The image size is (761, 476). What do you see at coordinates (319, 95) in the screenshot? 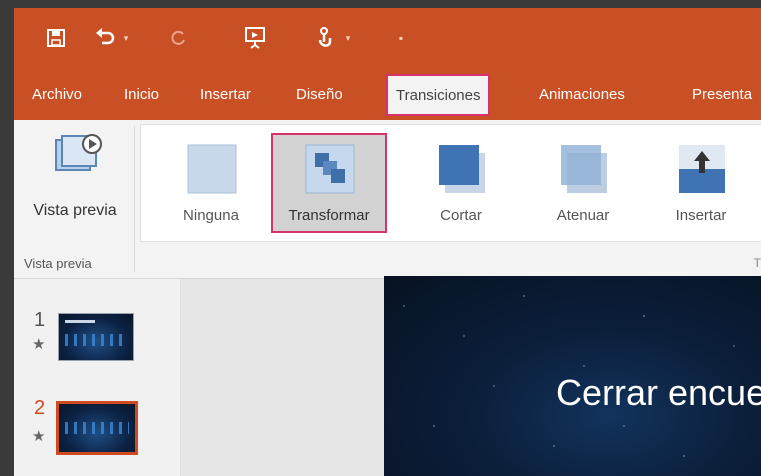
I see `tab-diseno: Diseño` at bounding box center [319, 95].